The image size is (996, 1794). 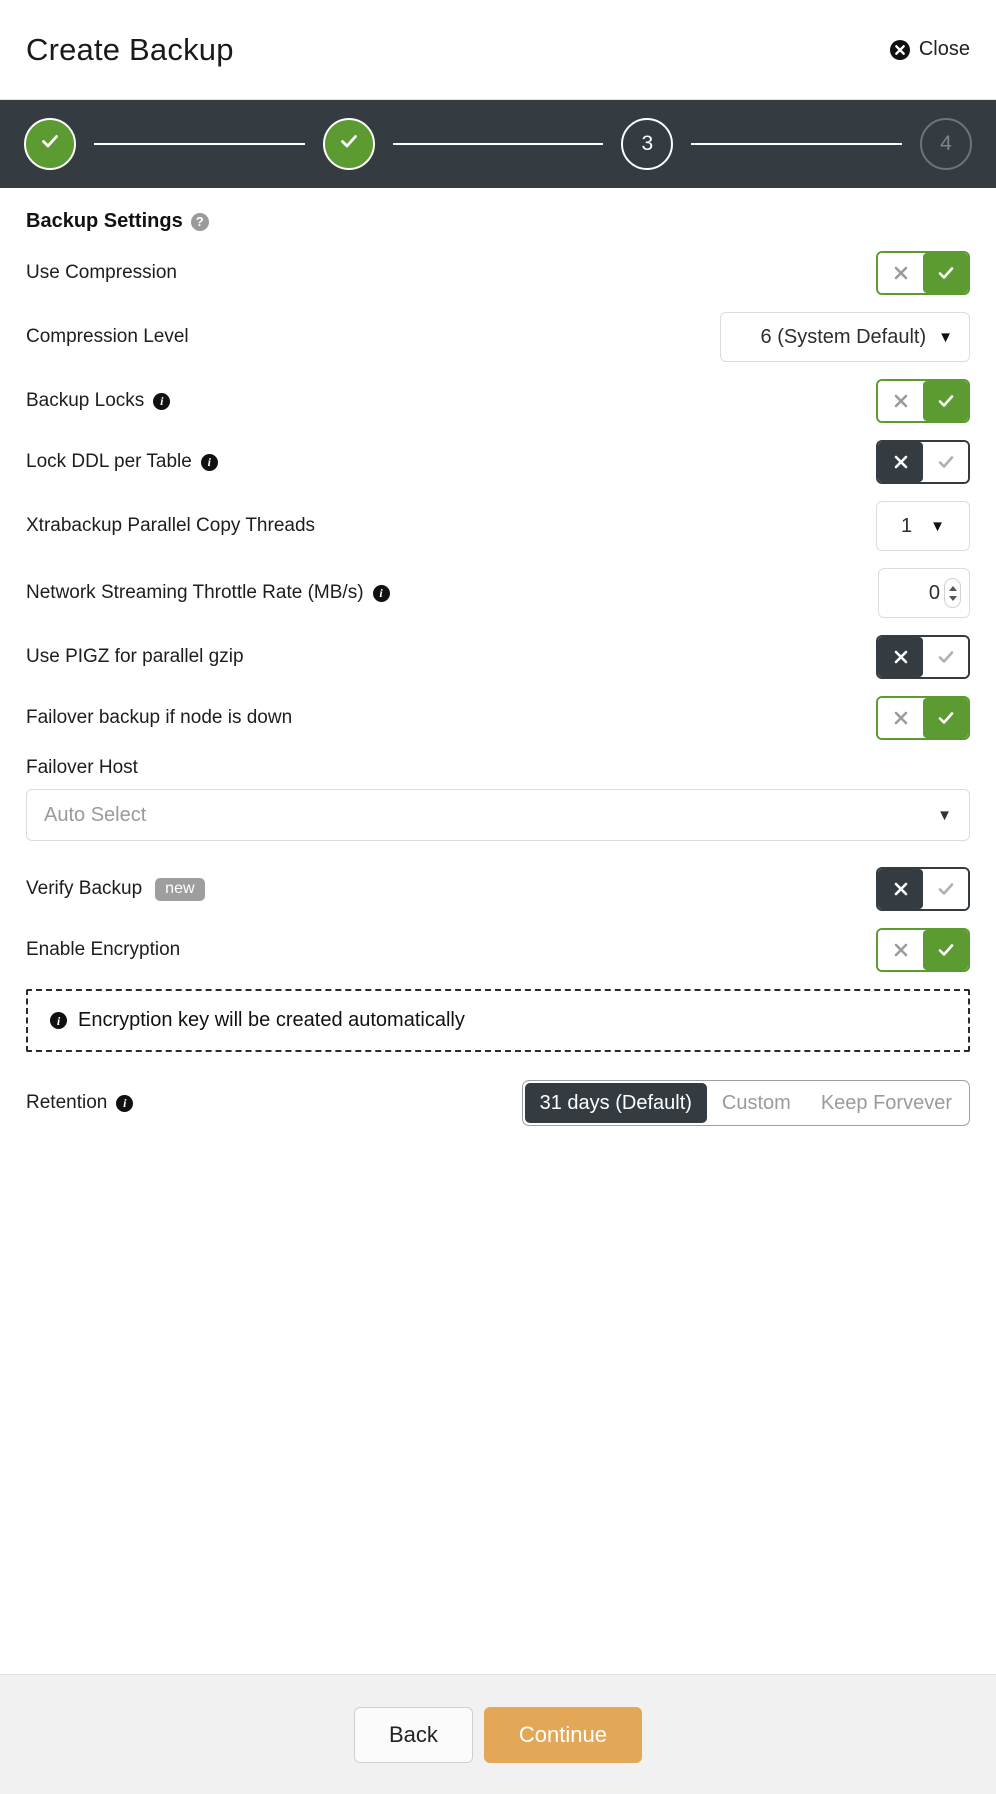 I want to click on question-mark-icon: ?, so click(x=199, y=221).